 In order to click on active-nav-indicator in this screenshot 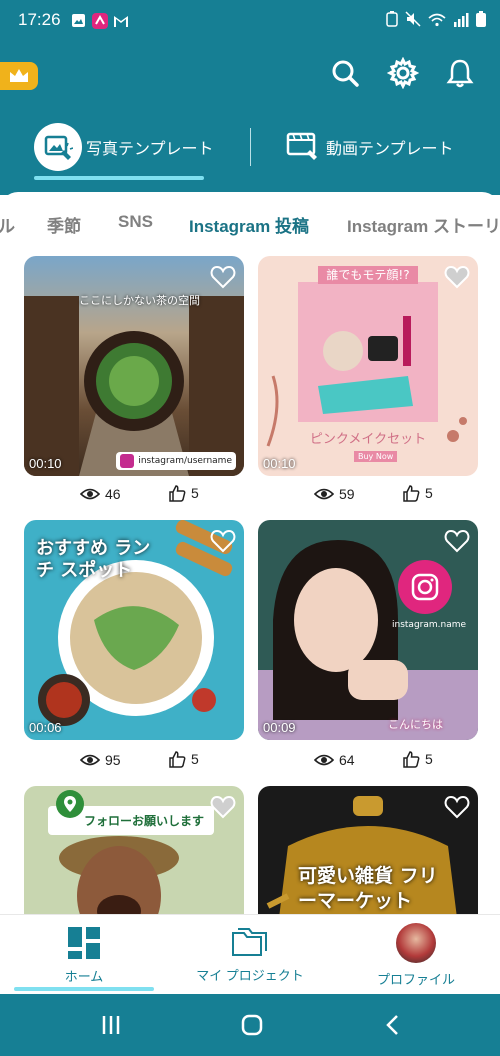, I will do `click(84, 989)`.